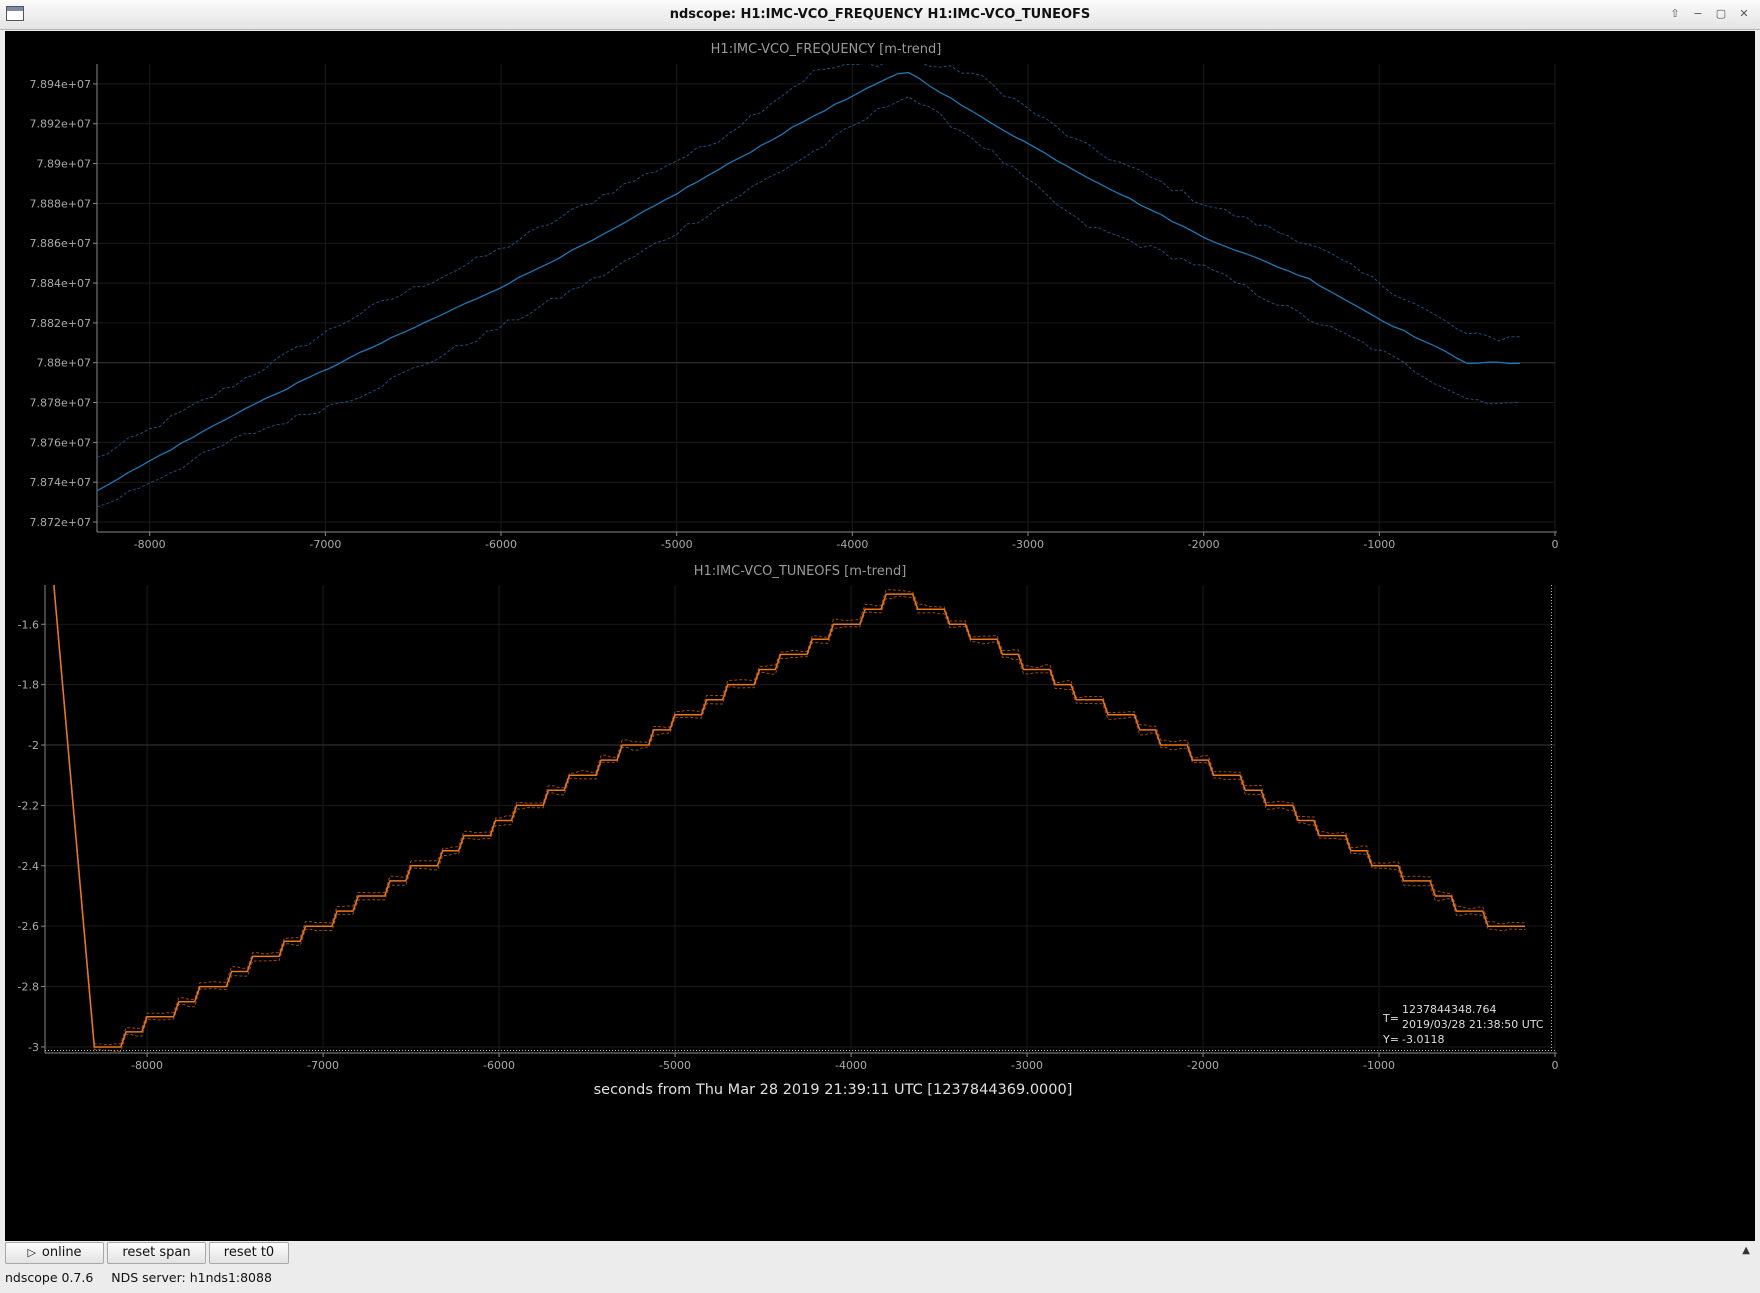 Image resolution: width=1760 pixels, height=1293 pixels. Describe the element at coordinates (64, 363) in the screenshot. I see `y-tick-label: 7.88e+07` at that location.